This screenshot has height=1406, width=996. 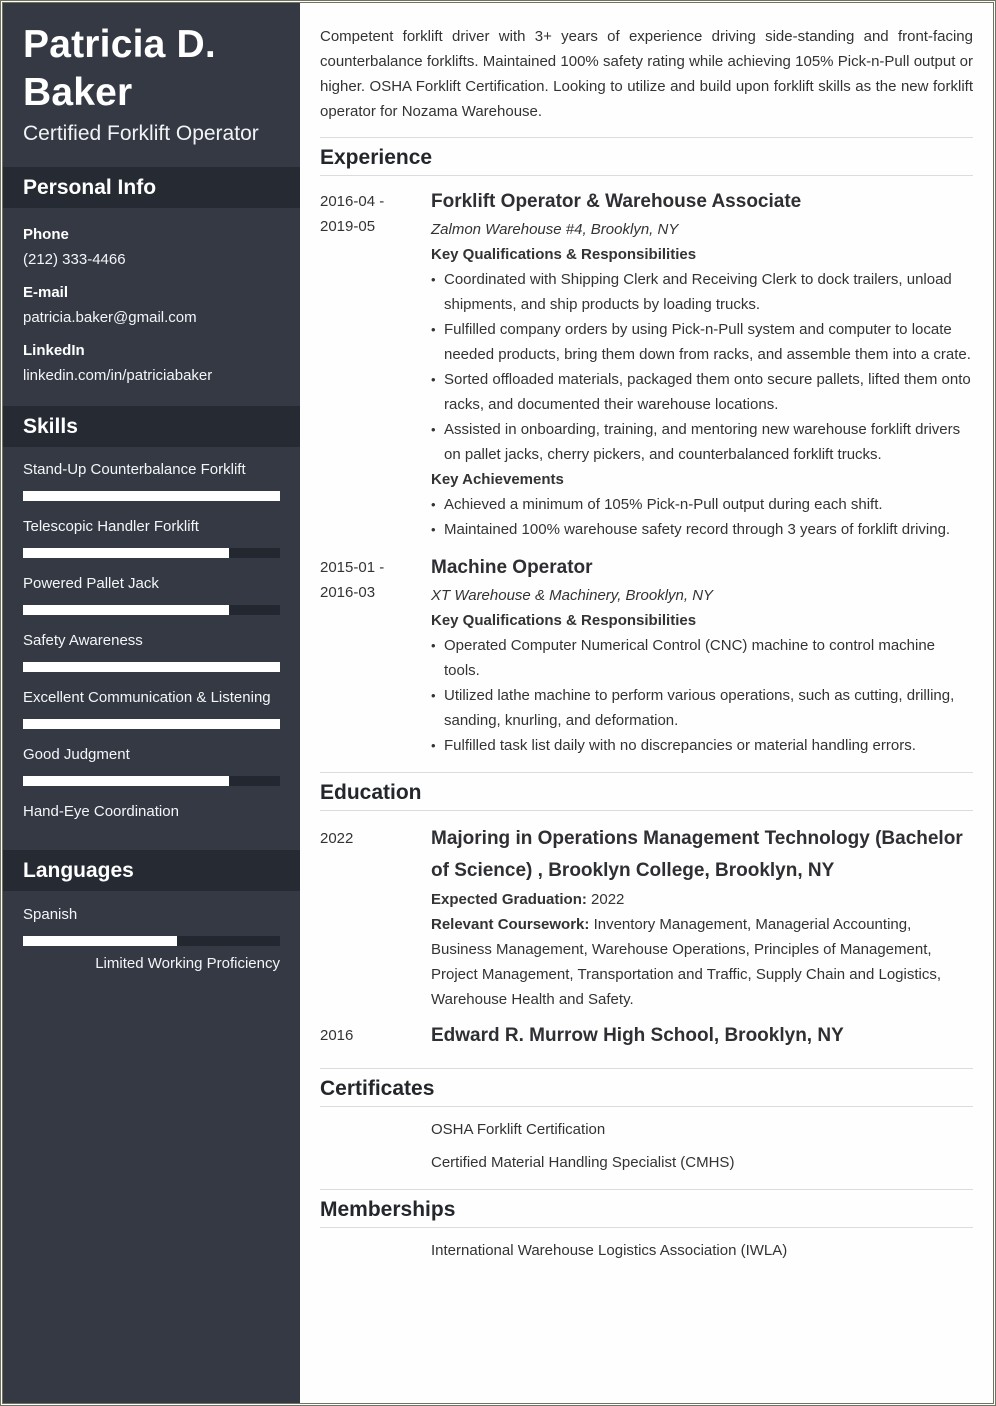 What do you see at coordinates (510, 924) in the screenshot?
I see `coursework-label: Relevant Coursework:` at bounding box center [510, 924].